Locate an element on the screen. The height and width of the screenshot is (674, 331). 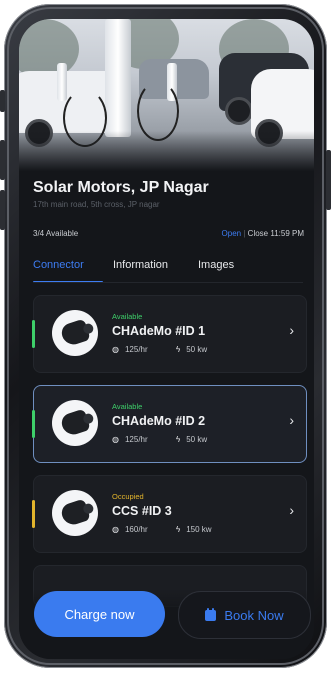
connector-card-2: Available CHAdeMo #ID 2 ◍ 125/hr ϟ 50 kw › is located at coordinates (169, 424).